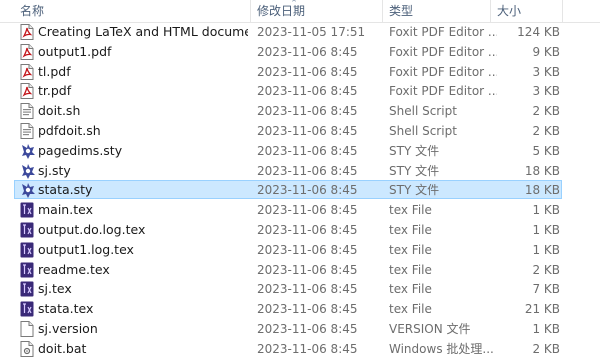 The width and height of the screenshot is (600, 363). I want to click on batch-file-icon, so click(27, 348).